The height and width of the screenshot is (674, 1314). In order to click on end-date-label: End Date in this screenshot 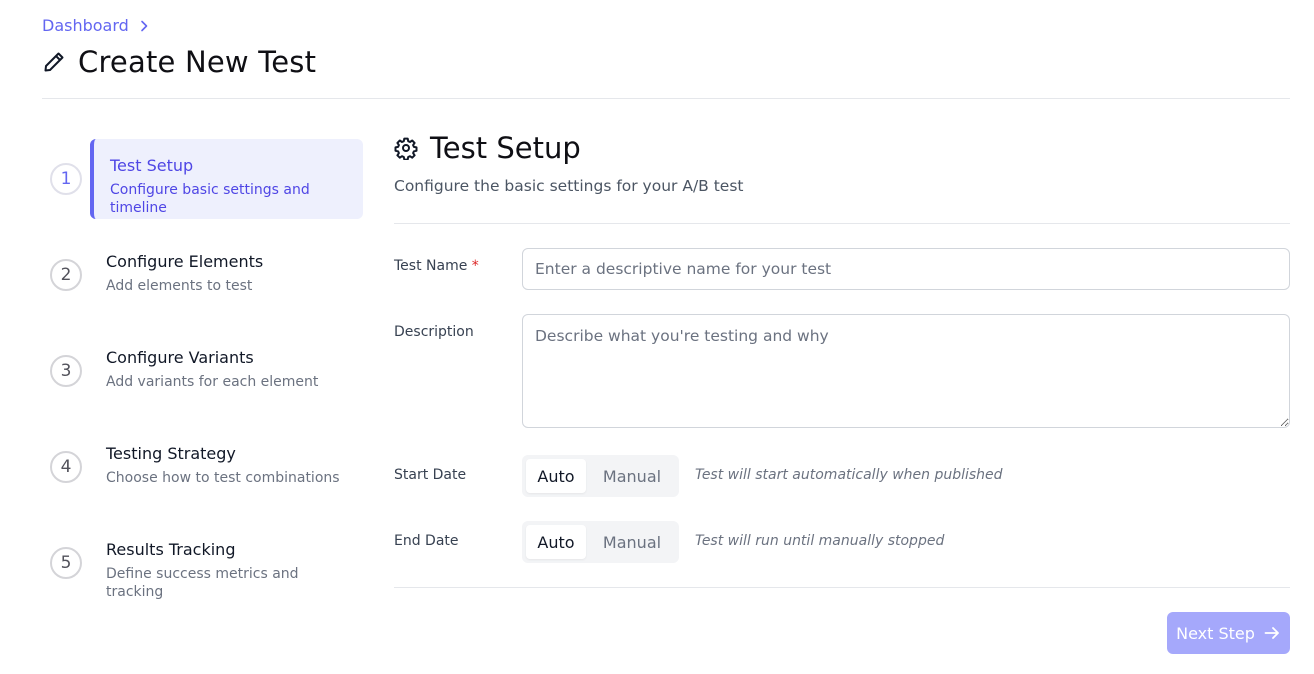, I will do `click(426, 541)`.